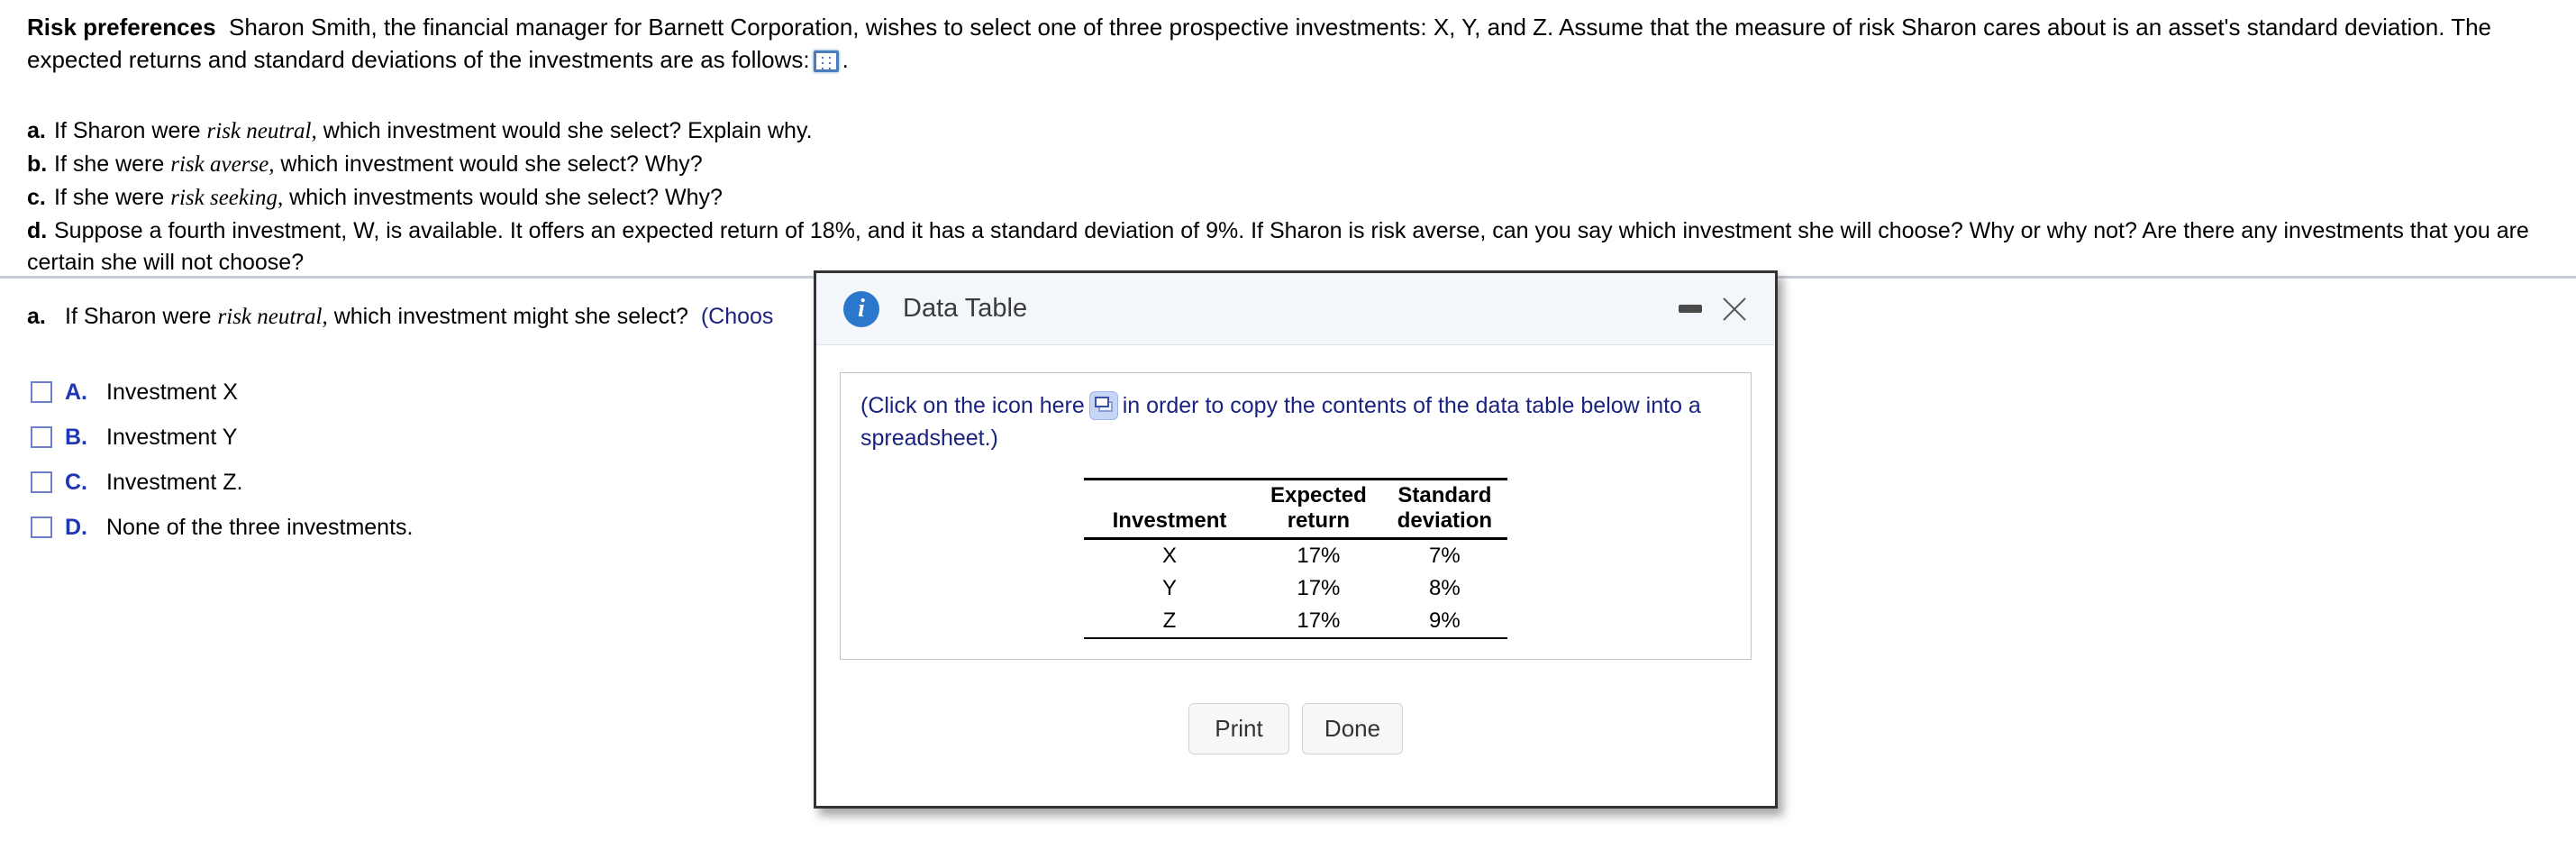 This screenshot has height=841, width=2576. What do you see at coordinates (261, 131) in the screenshot?
I see `part-a-emphasis: risk neutral,` at bounding box center [261, 131].